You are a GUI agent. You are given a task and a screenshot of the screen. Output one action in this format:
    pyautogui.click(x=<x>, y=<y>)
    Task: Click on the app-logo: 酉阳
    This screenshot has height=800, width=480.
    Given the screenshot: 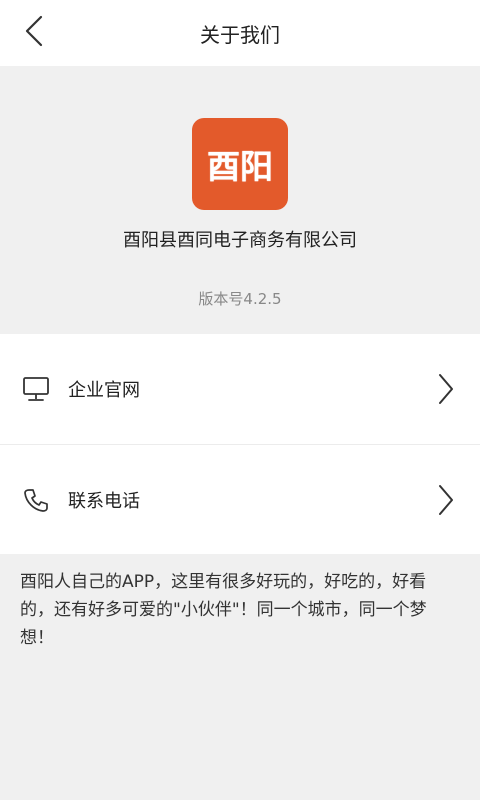 What is the action you would take?
    pyautogui.click(x=240, y=164)
    